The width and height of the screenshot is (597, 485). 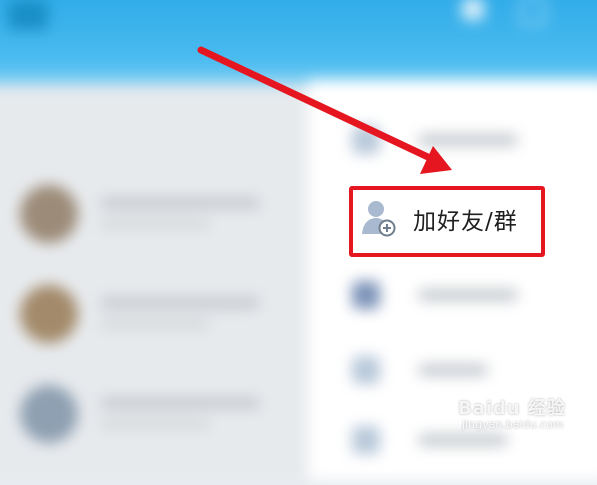 What do you see at coordinates (324, 110) in the screenshot?
I see `annotation-arrow` at bounding box center [324, 110].